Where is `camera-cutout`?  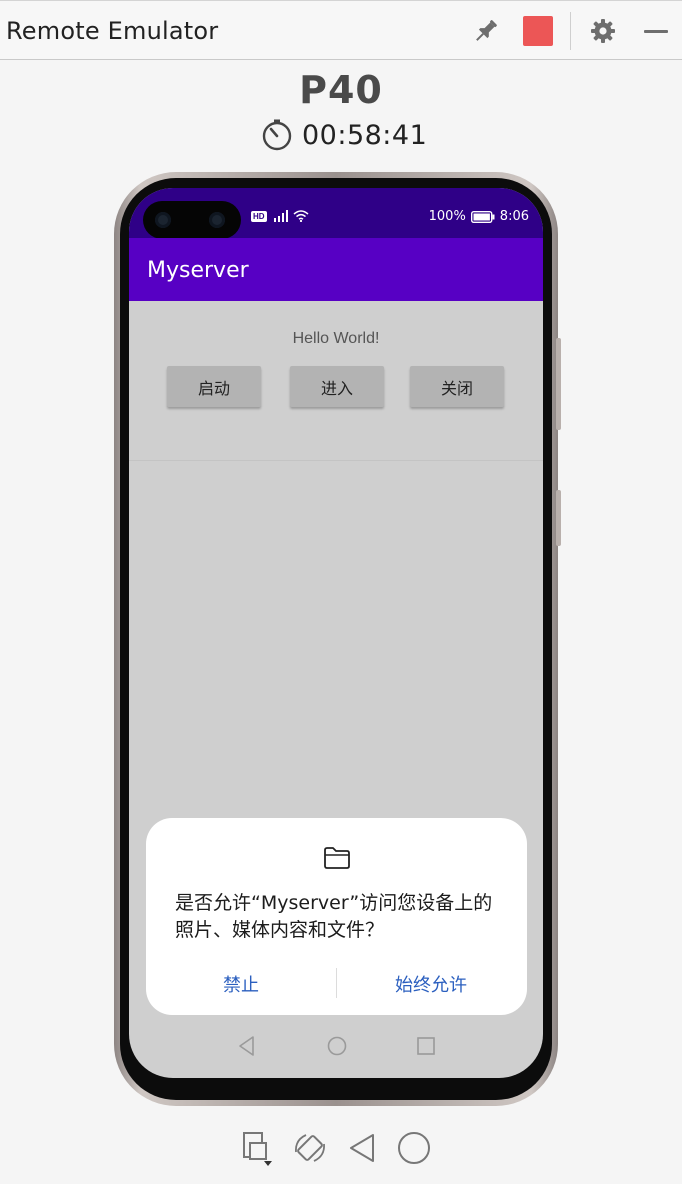
camera-cutout is located at coordinates (192, 220).